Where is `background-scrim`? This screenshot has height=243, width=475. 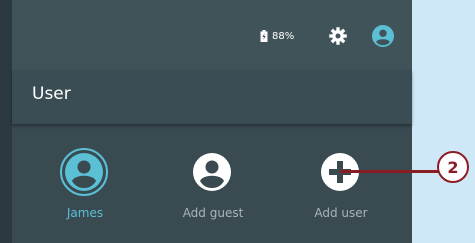 background-scrim is located at coordinates (6, 121).